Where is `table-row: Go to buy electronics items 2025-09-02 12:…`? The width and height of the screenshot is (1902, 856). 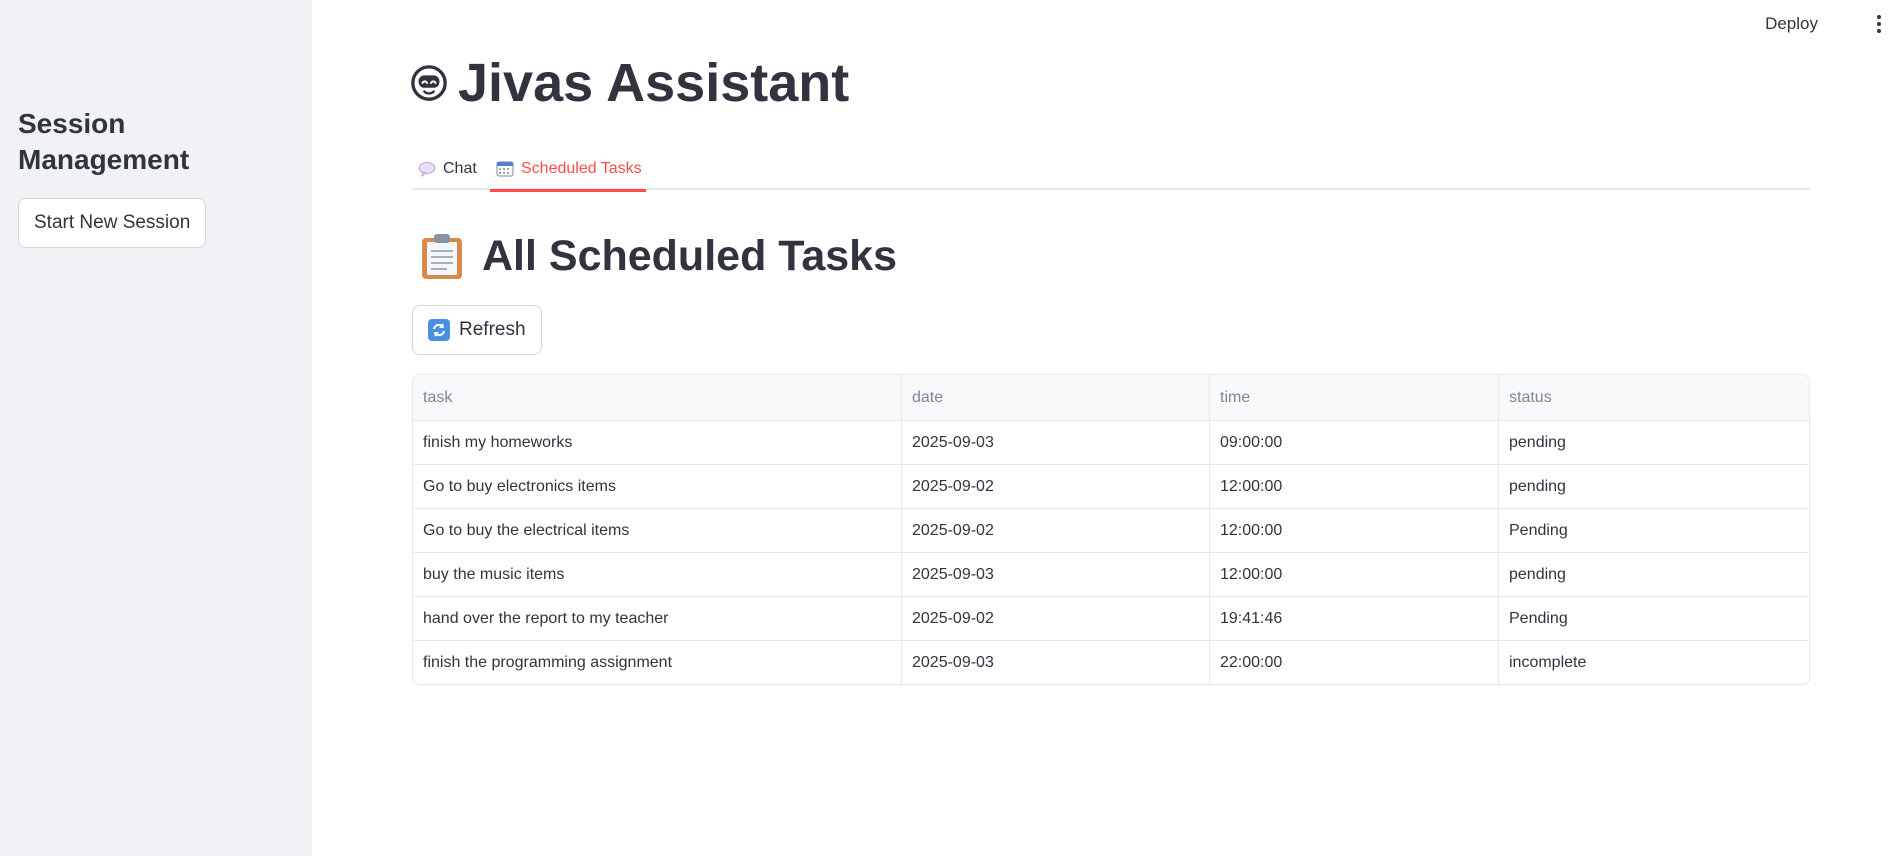
table-row: Go to buy electronics items 2025-09-02 12:… is located at coordinates (1111, 486).